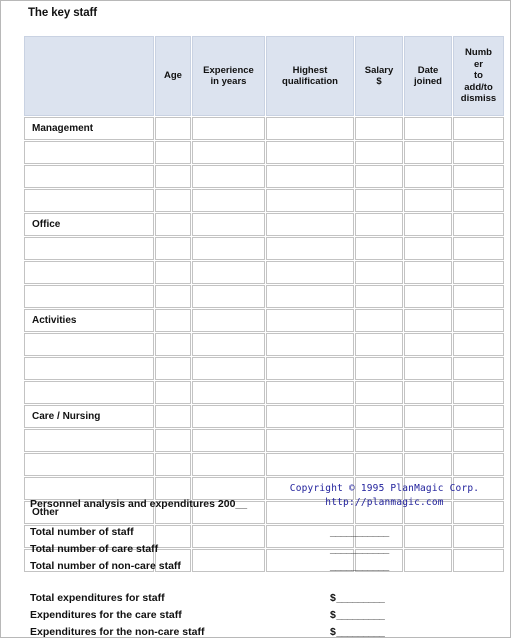 This screenshot has width=511, height=643. I want to click on expenditure-2-blank-field: $_________, so click(357, 632).